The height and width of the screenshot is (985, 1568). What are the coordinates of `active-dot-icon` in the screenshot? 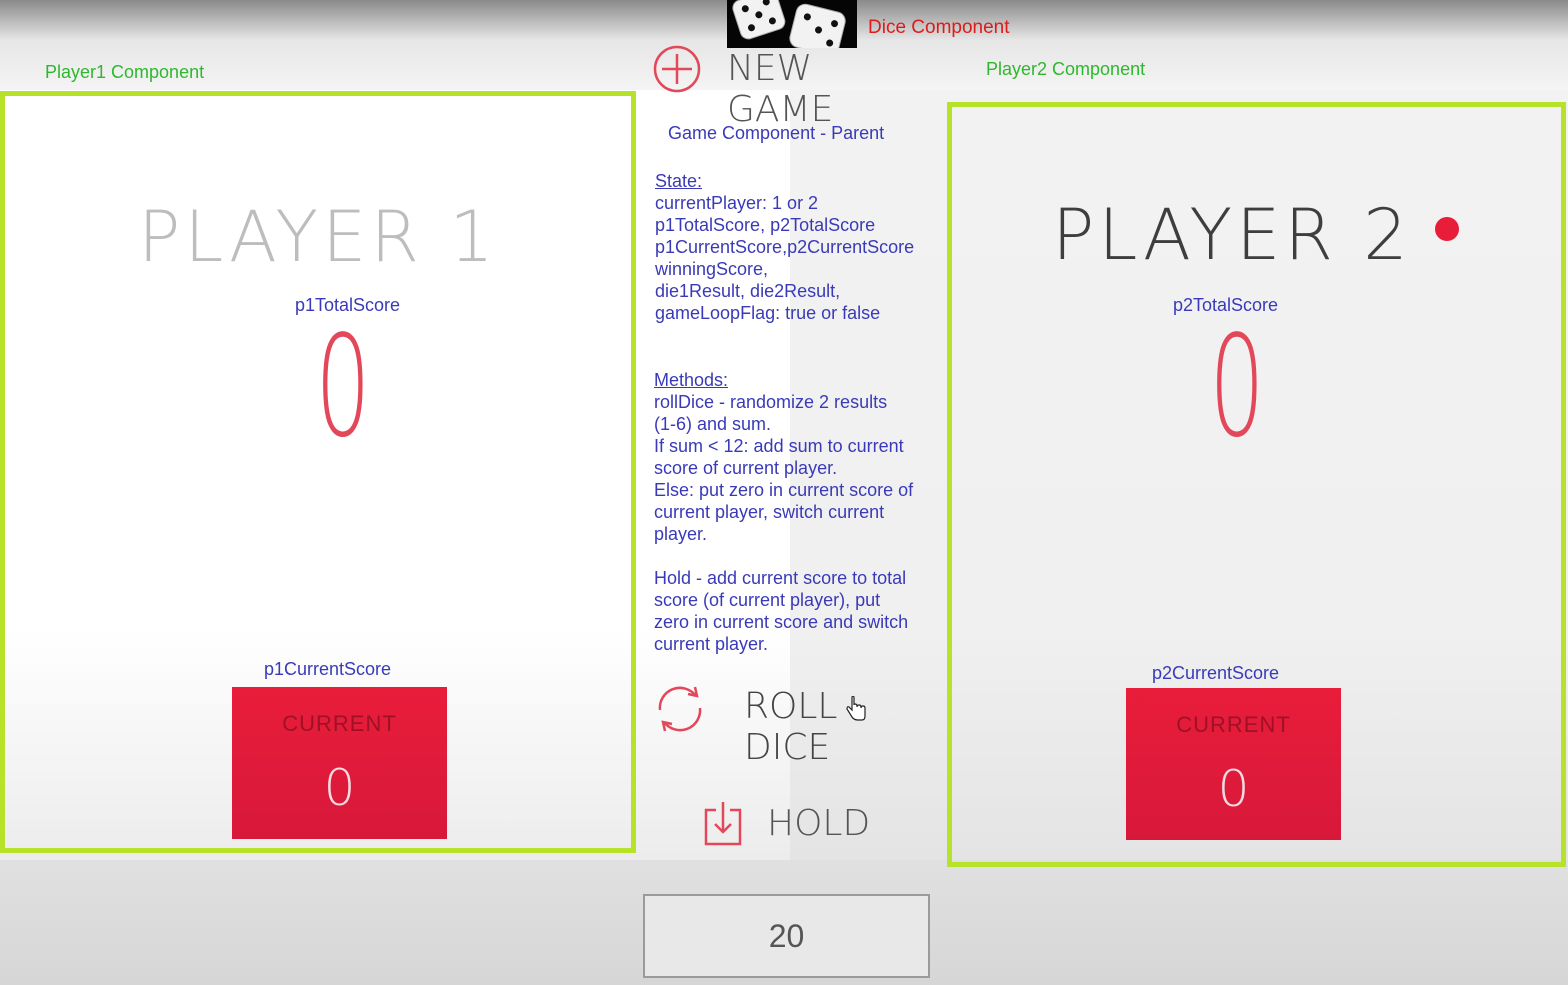 It's located at (1447, 229).